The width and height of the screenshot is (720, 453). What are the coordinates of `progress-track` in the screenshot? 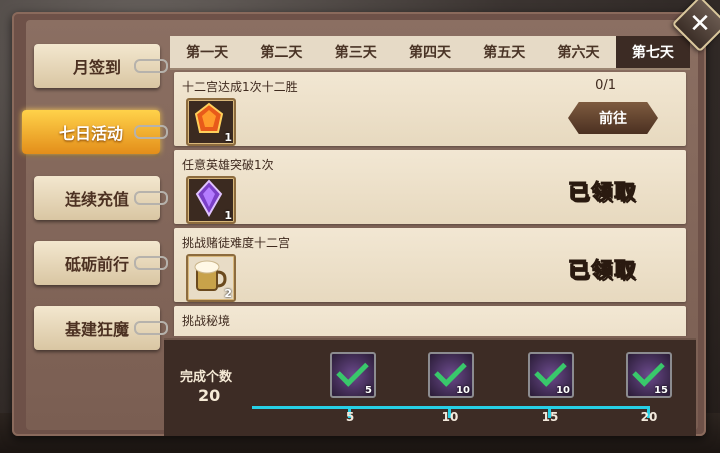 It's located at (451, 407).